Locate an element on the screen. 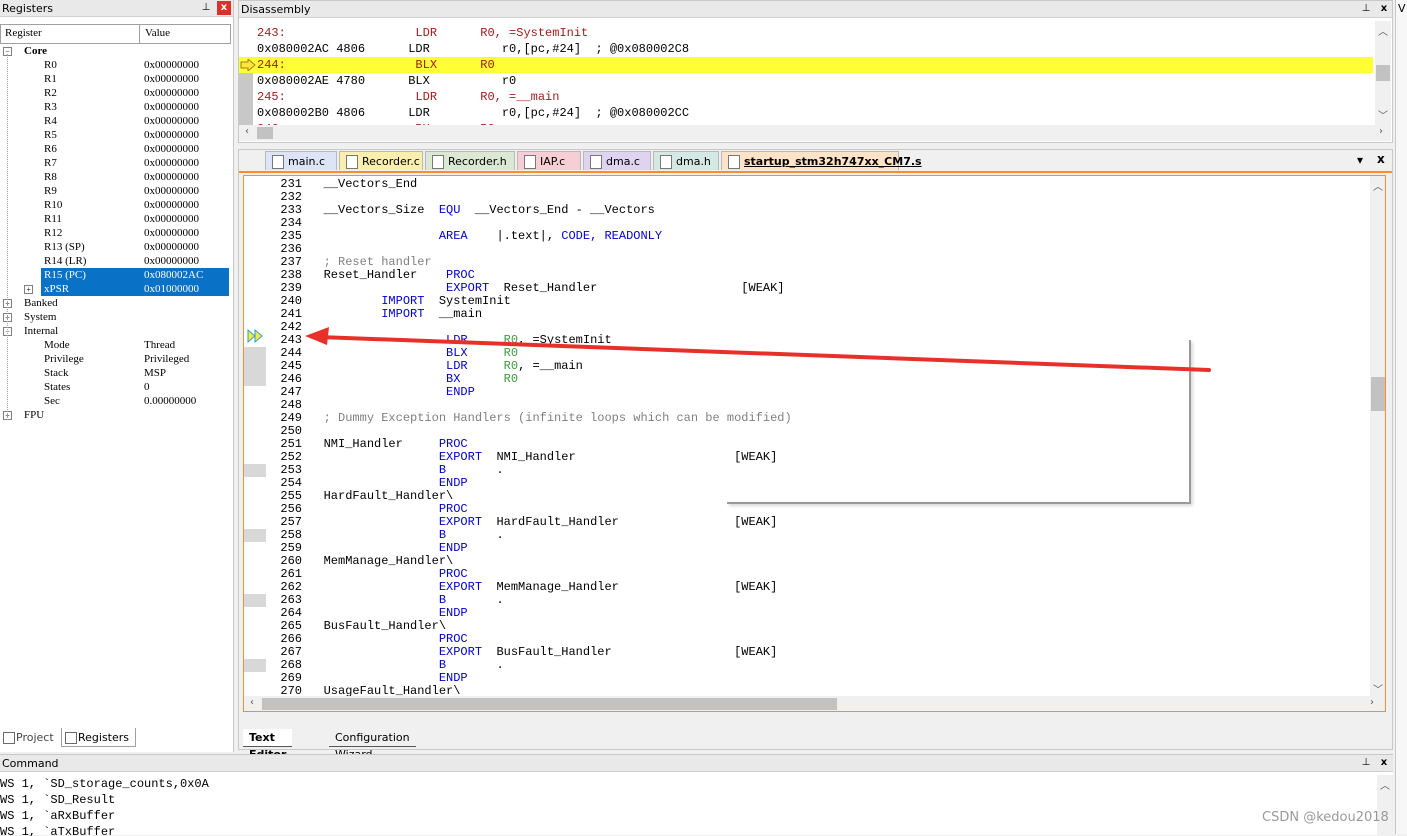  register-row: R0 0x00000000 is located at coordinates (114, 65).